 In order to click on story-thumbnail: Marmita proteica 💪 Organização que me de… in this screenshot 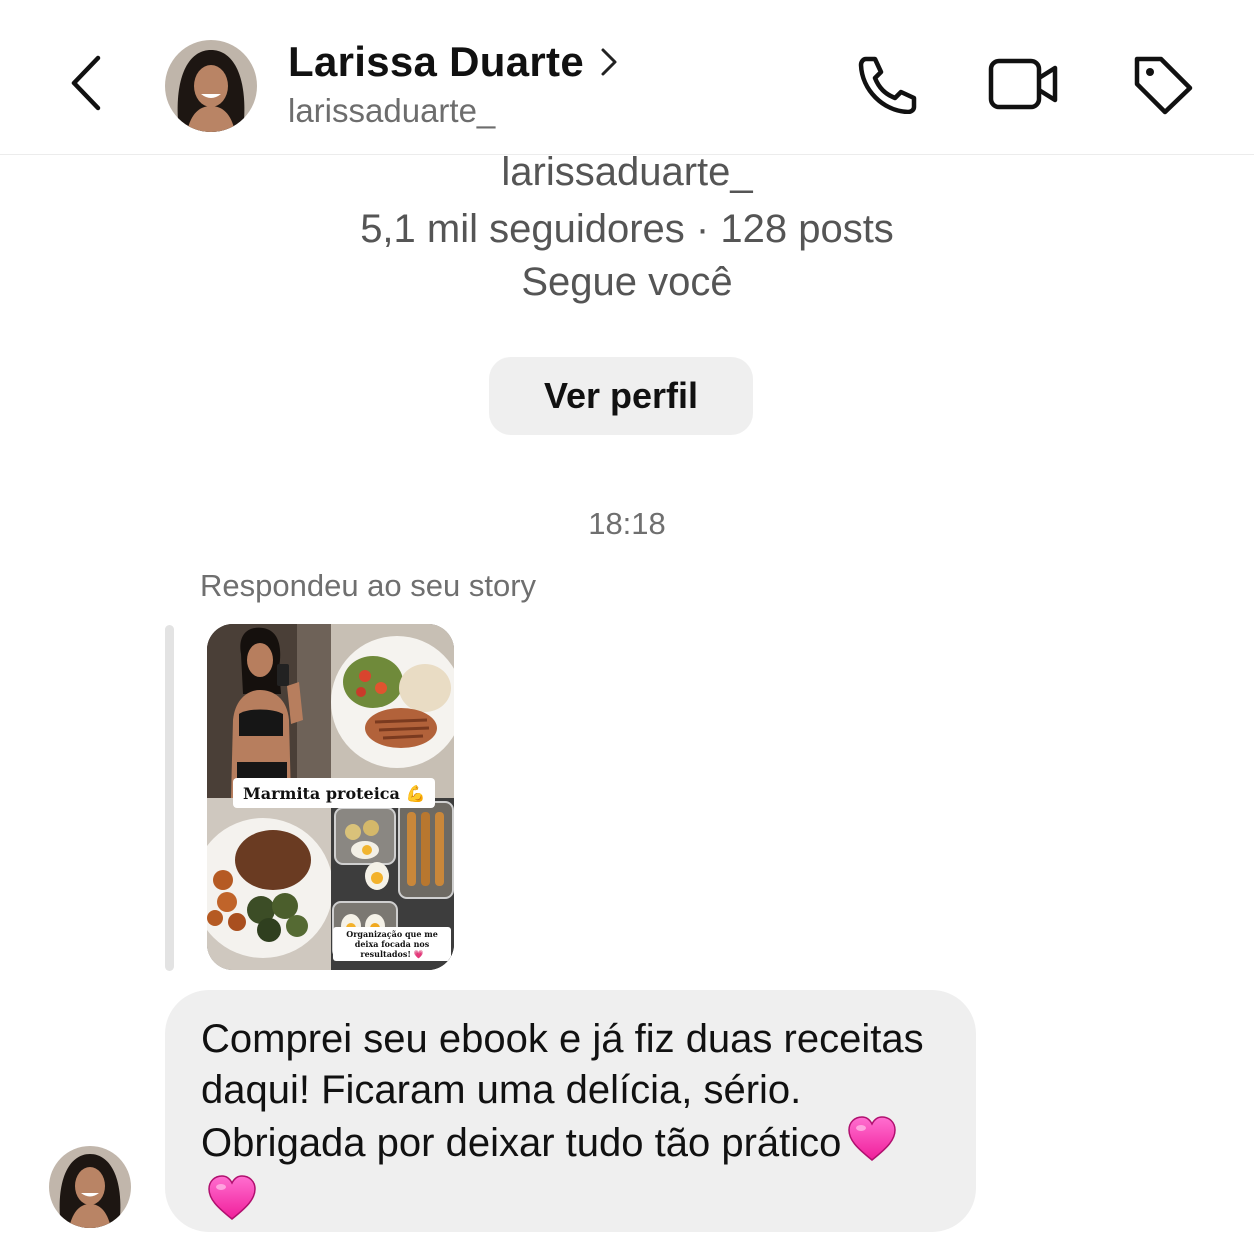, I will do `click(330, 797)`.